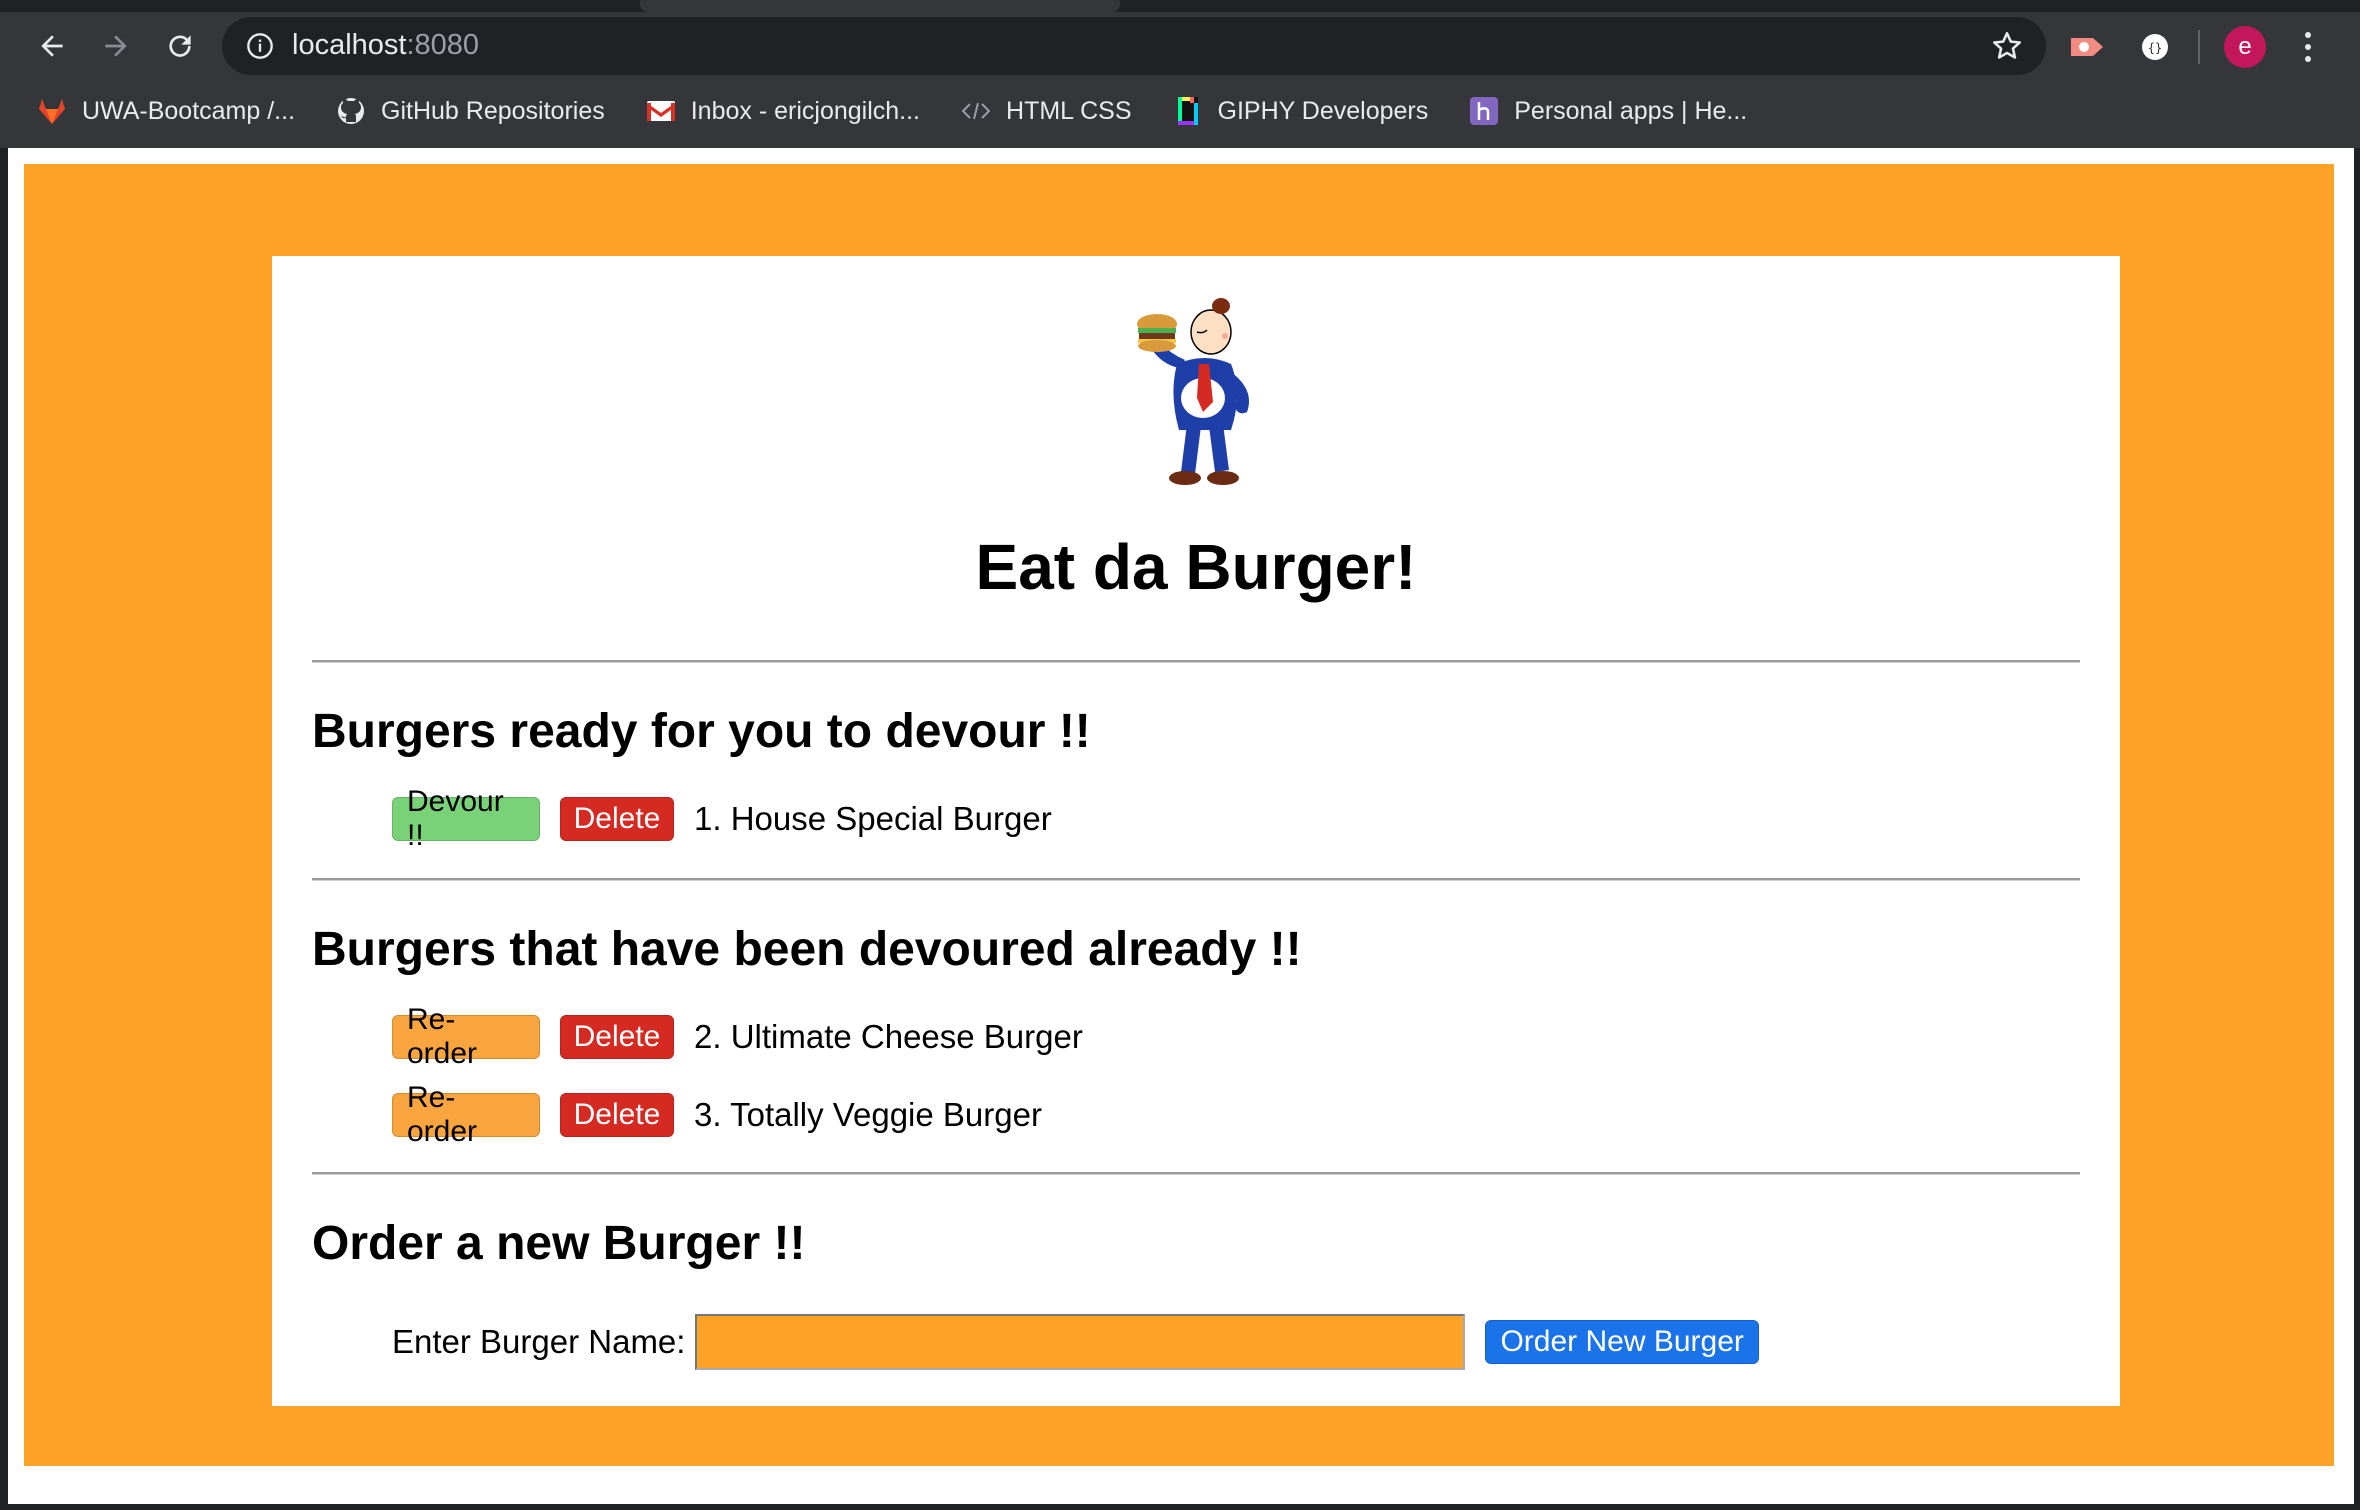  I want to click on burger-name: 3. Totally Veggie Burger, so click(868, 1114).